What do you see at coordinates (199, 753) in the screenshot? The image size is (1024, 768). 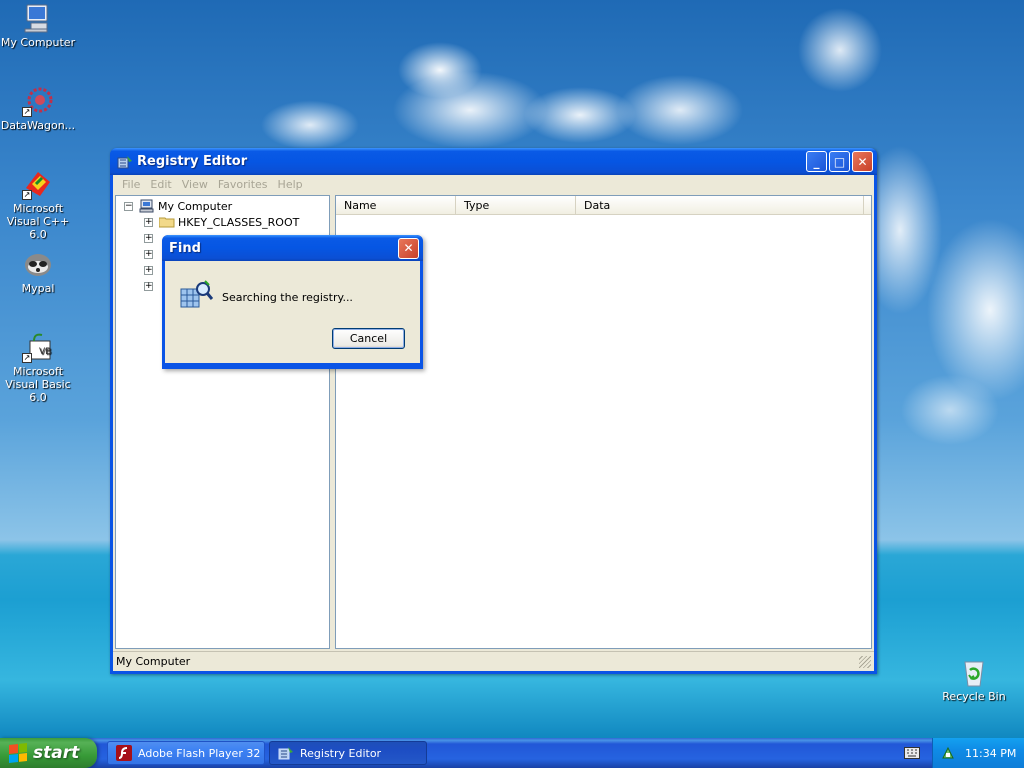 I see `task-label: Adobe Flash Player 32` at bounding box center [199, 753].